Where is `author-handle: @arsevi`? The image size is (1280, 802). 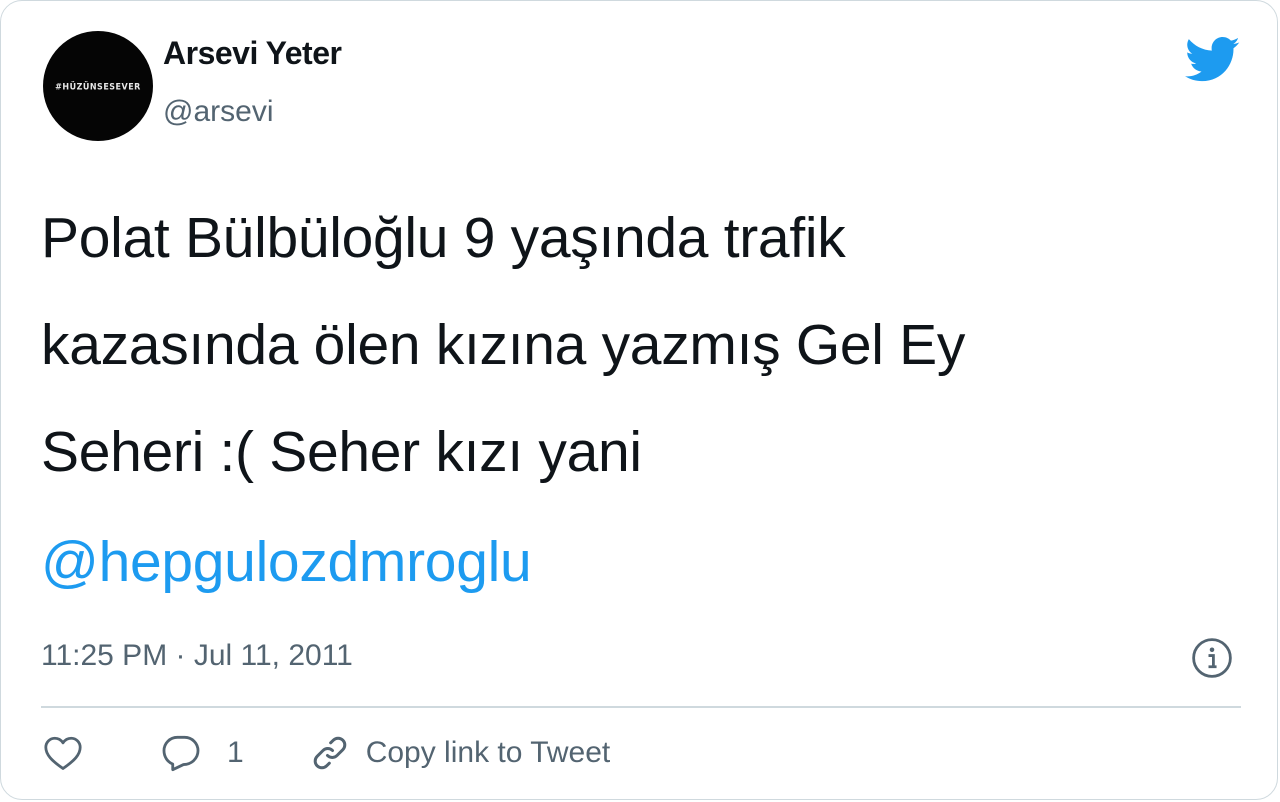
author-handle: @arsevi is located at coordinates (218, 112).